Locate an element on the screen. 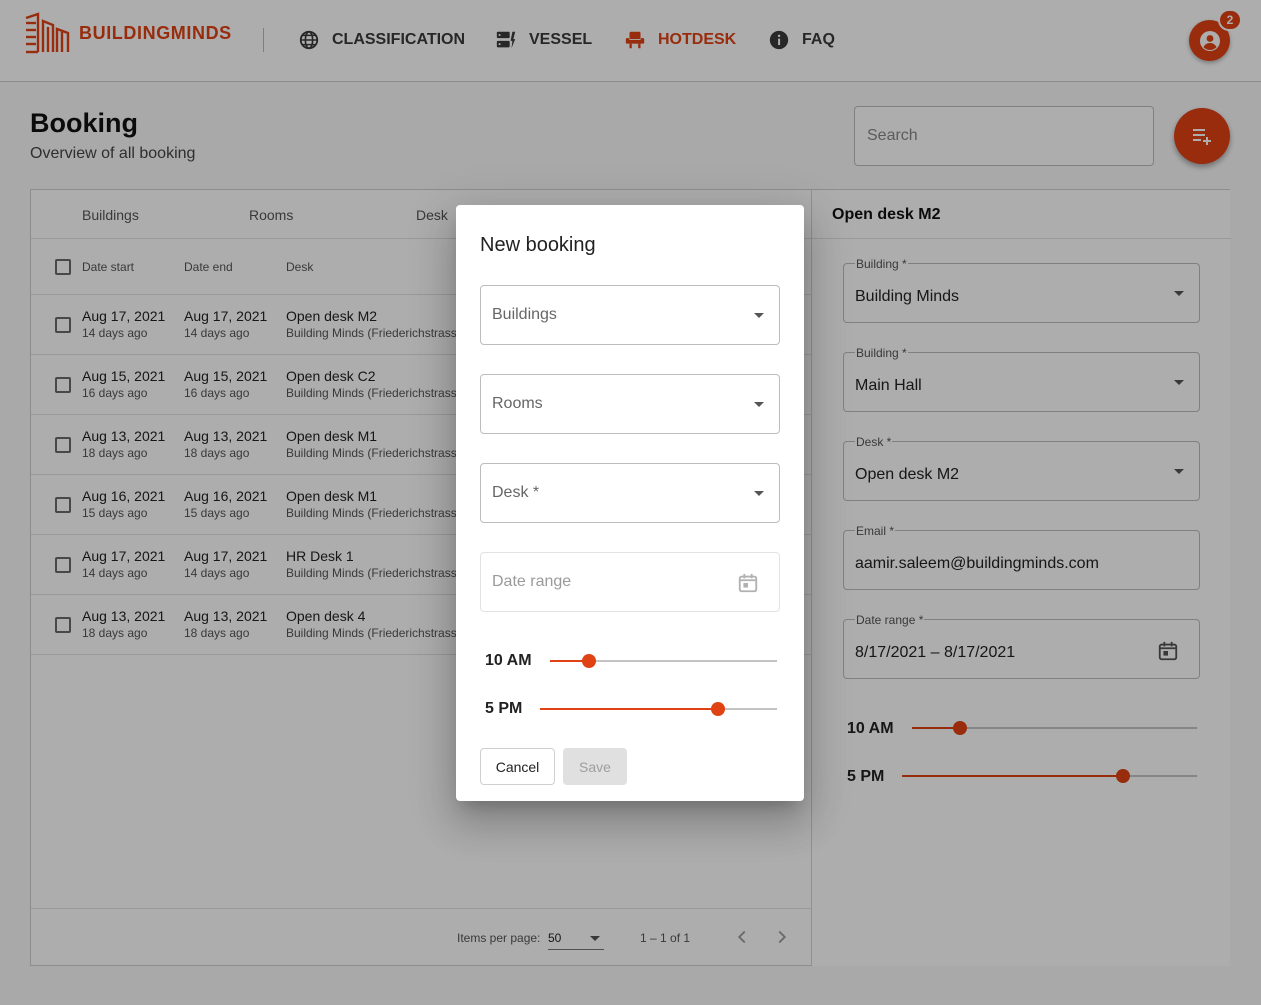 This screenshot has width=1261, height=1005. dialog-start-time-slider is located at coordinates (663, 661).